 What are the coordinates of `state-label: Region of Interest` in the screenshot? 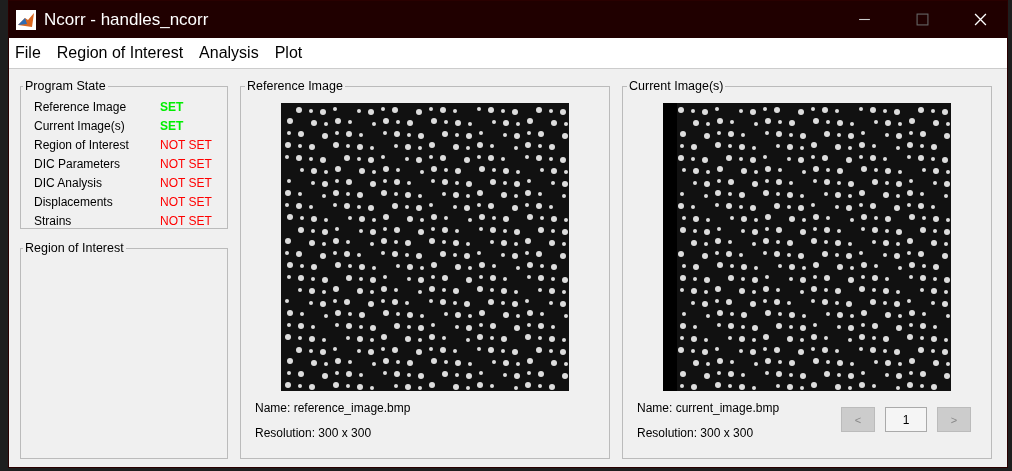 It's located at (82, 144).